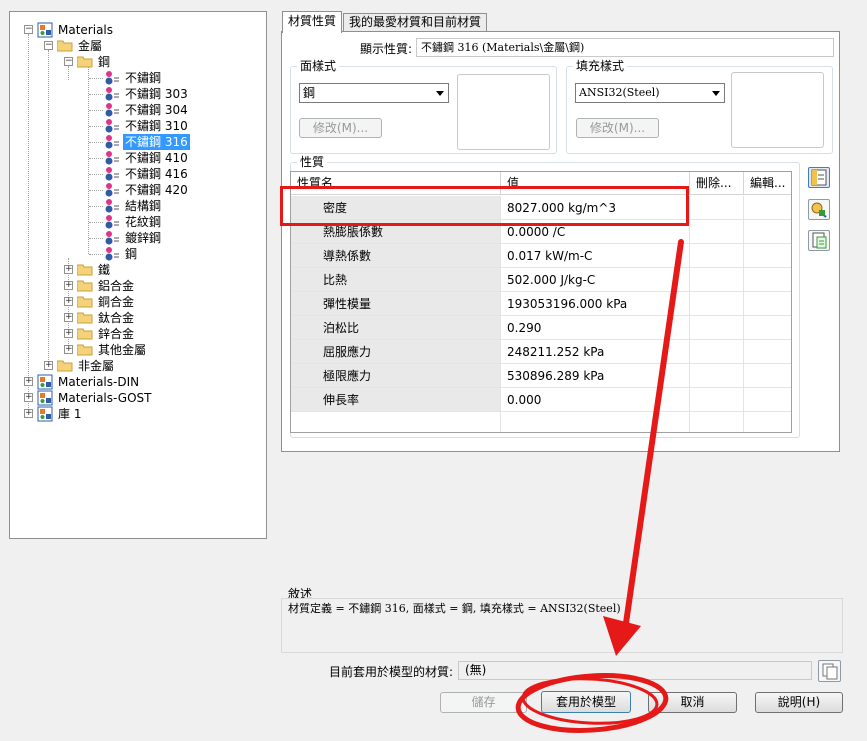 Image resolution: width=867 pixels, height=741 pixels. Describe the element at coordinates (138, 94) in the screenshot. I see `tree-node-steel-item: 不鏽鋼 303` at that location.